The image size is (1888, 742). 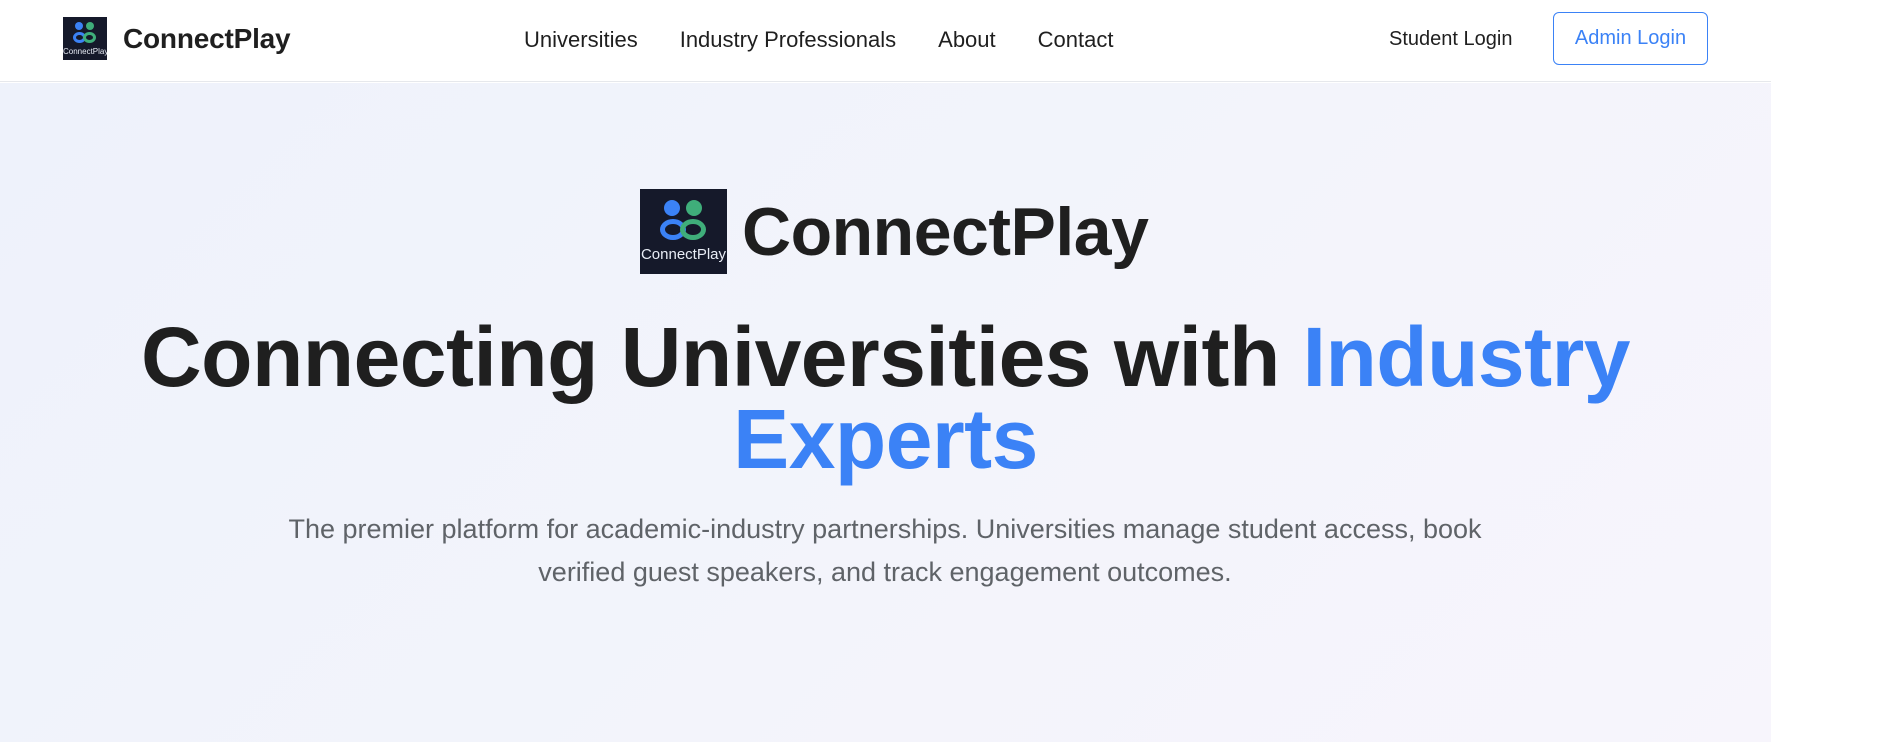 What do you see at coordinates (967, 40) in the screenshot?
I see `nav-link-about: About` at bounding box center [967, 40].